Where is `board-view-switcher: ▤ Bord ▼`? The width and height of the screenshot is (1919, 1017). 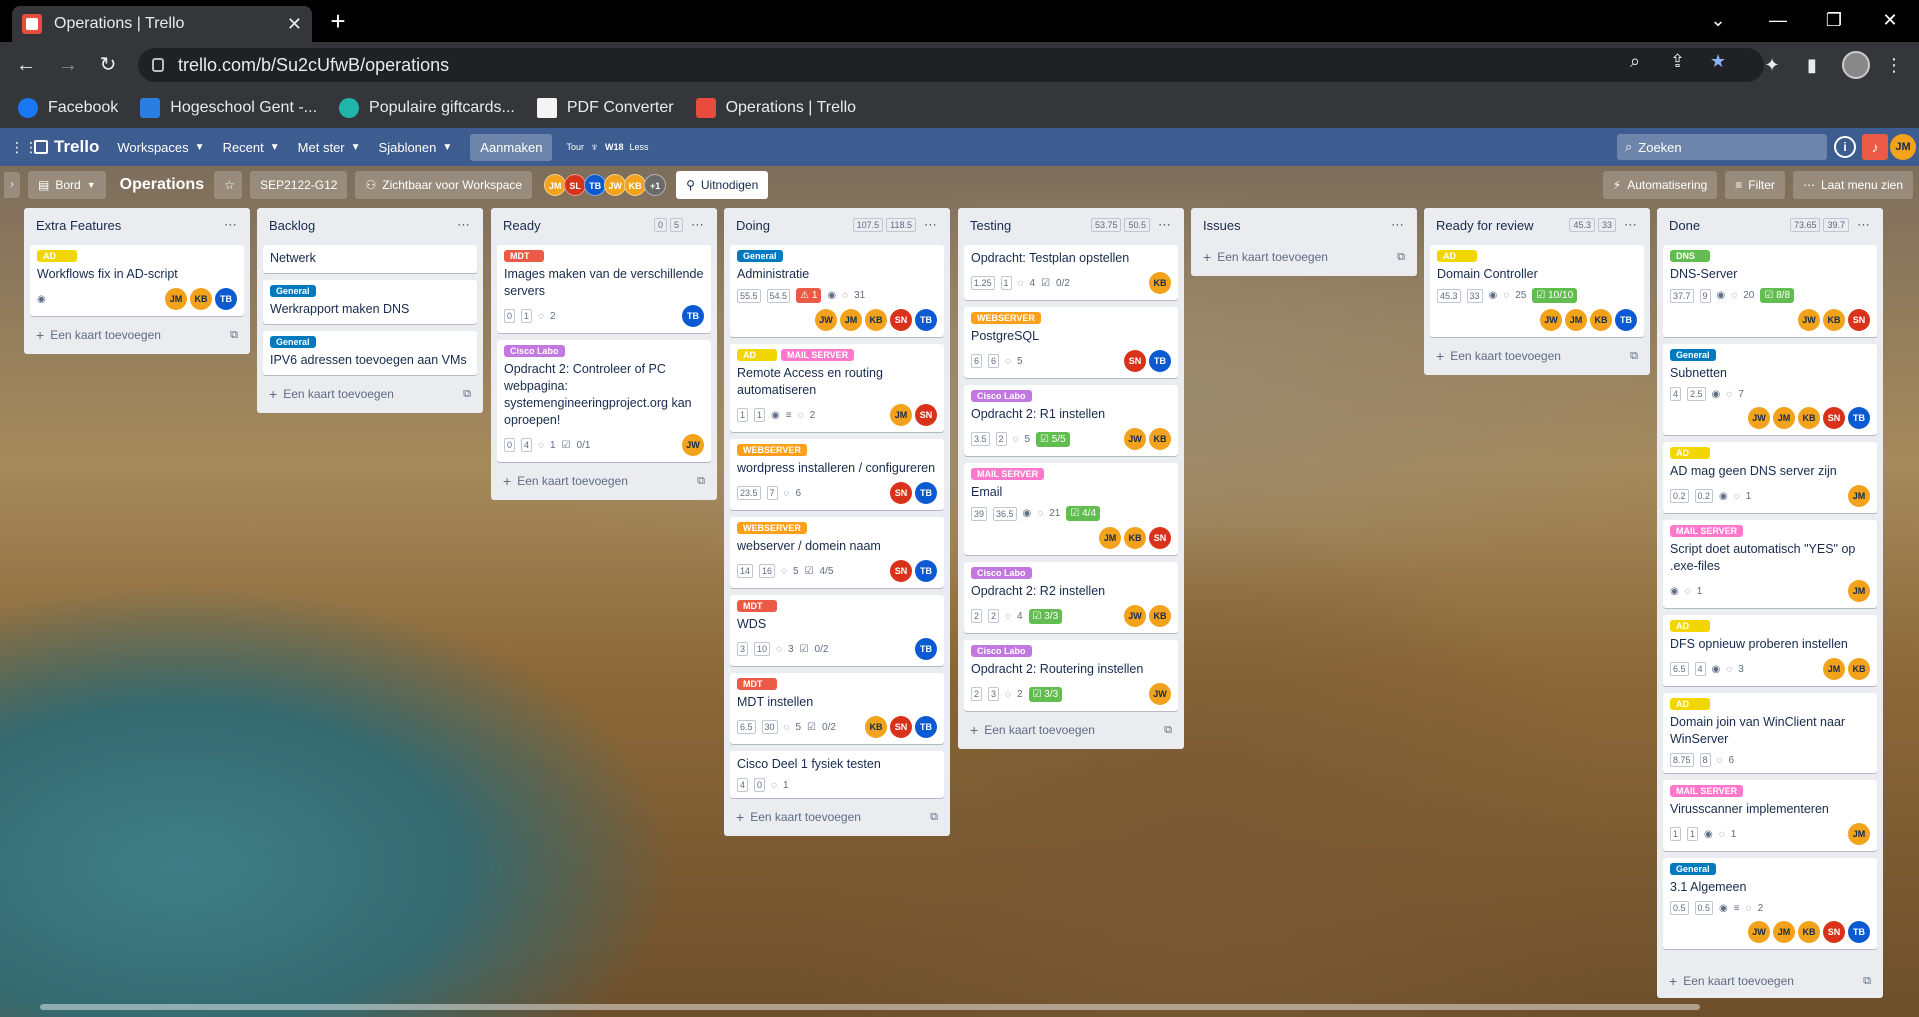
board-view-switcher: ▤ Bord ▼ is located at coordinates (67, 185).